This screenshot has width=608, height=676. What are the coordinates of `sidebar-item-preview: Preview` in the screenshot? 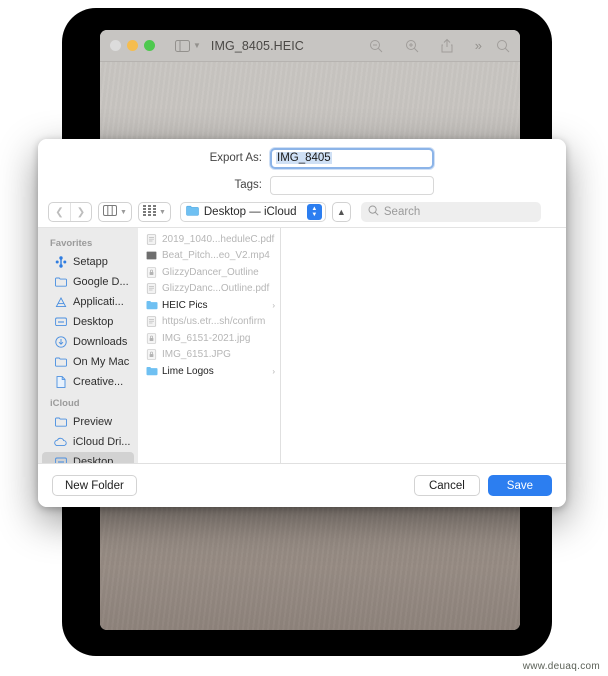 It's located at (88, 422).